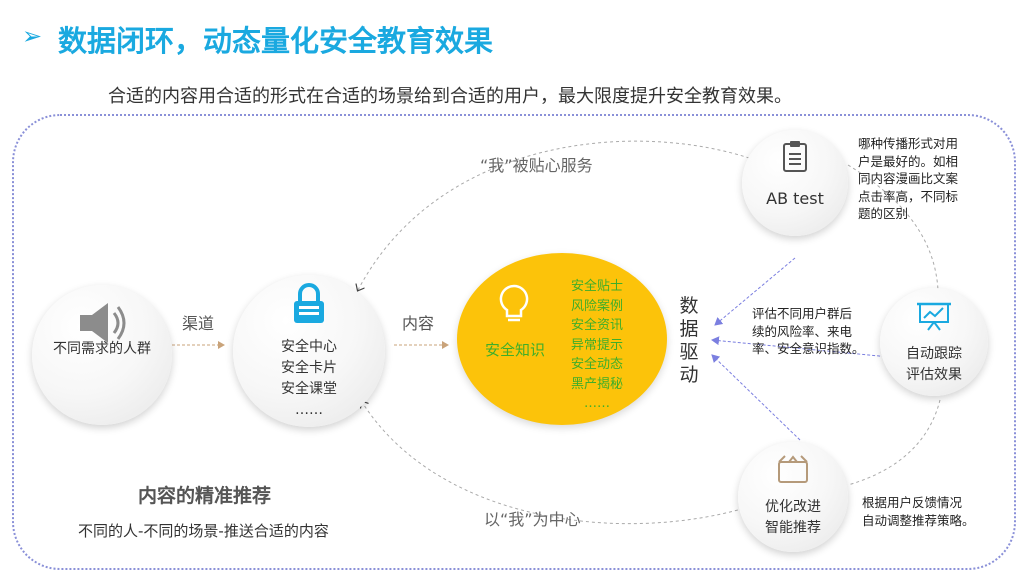 This screenshot has width=1024, height=576. What do you see at coordinates (515, 350) in the screenshot?
I see `knowledge-label: 安全知识` at bounding box center [515, 350].